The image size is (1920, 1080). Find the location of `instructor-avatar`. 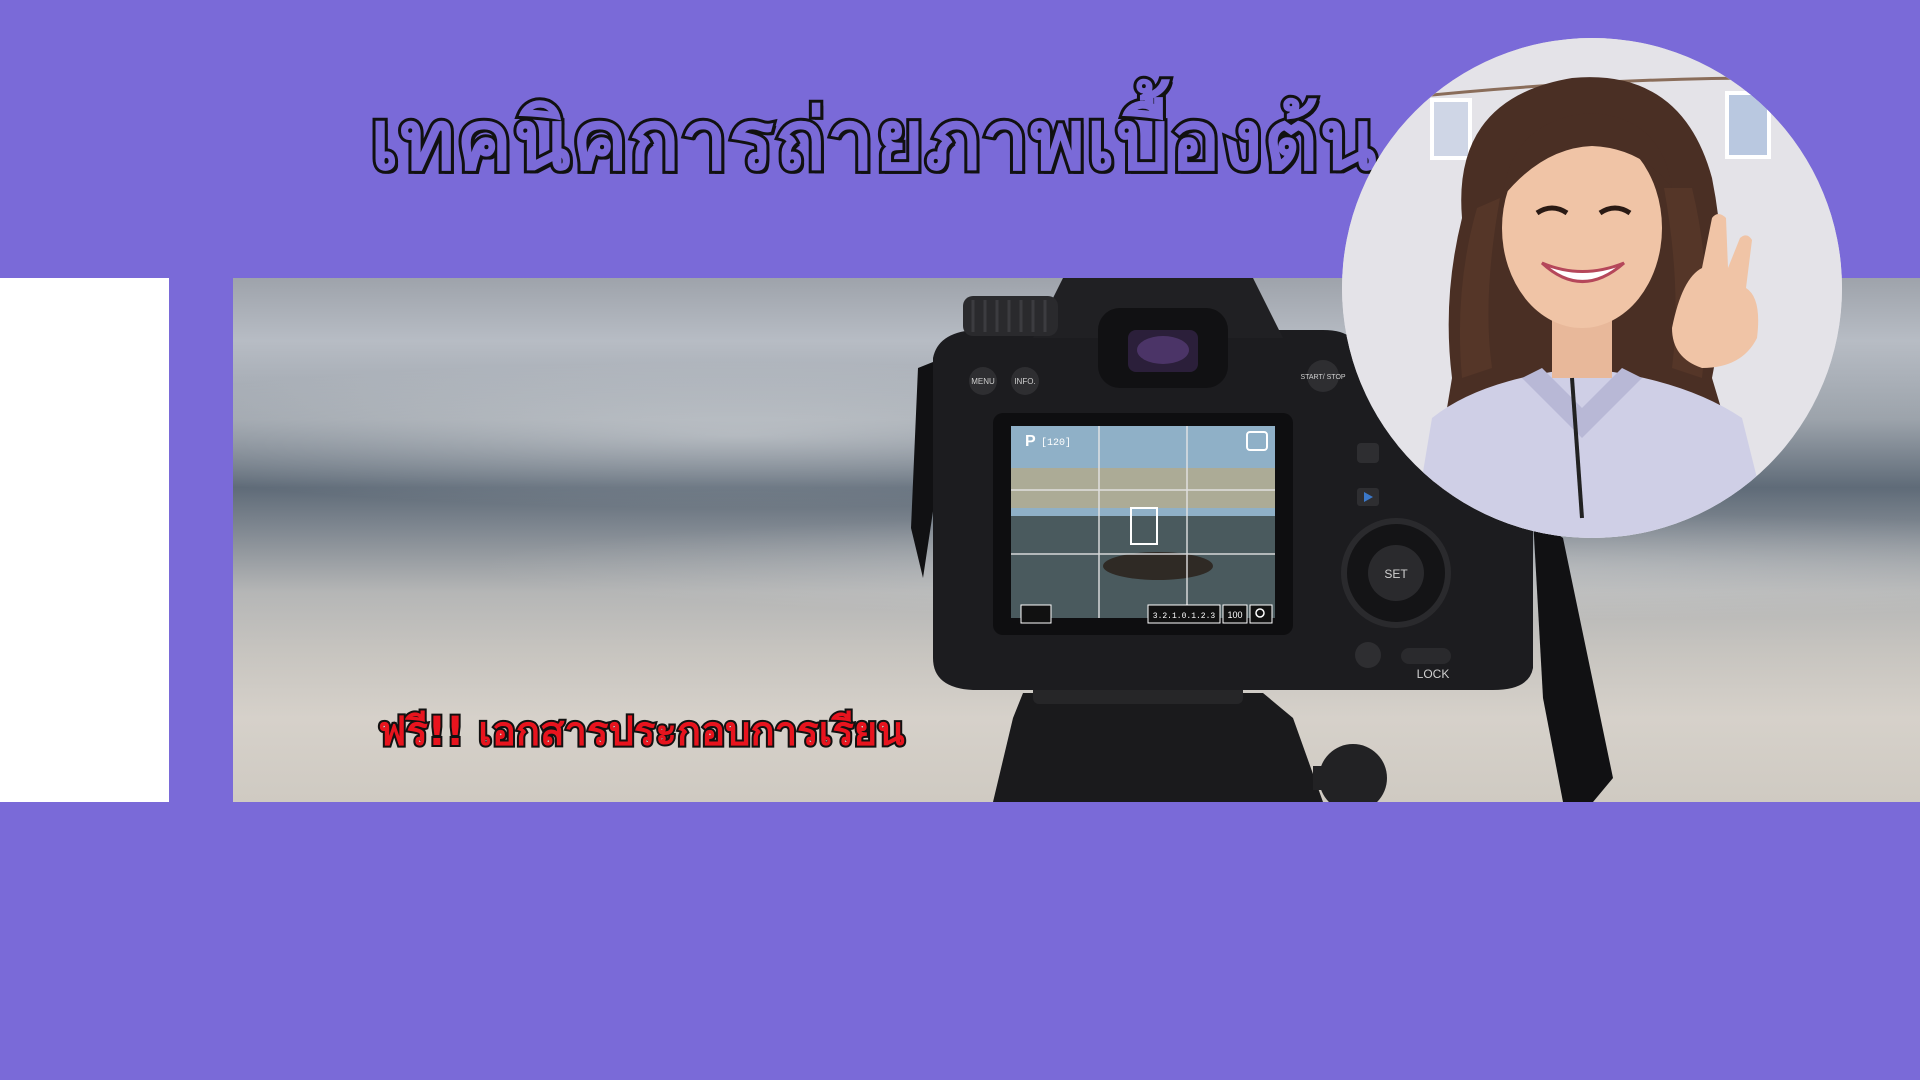

instructor-avatar is located at coordinates (1592, 288).